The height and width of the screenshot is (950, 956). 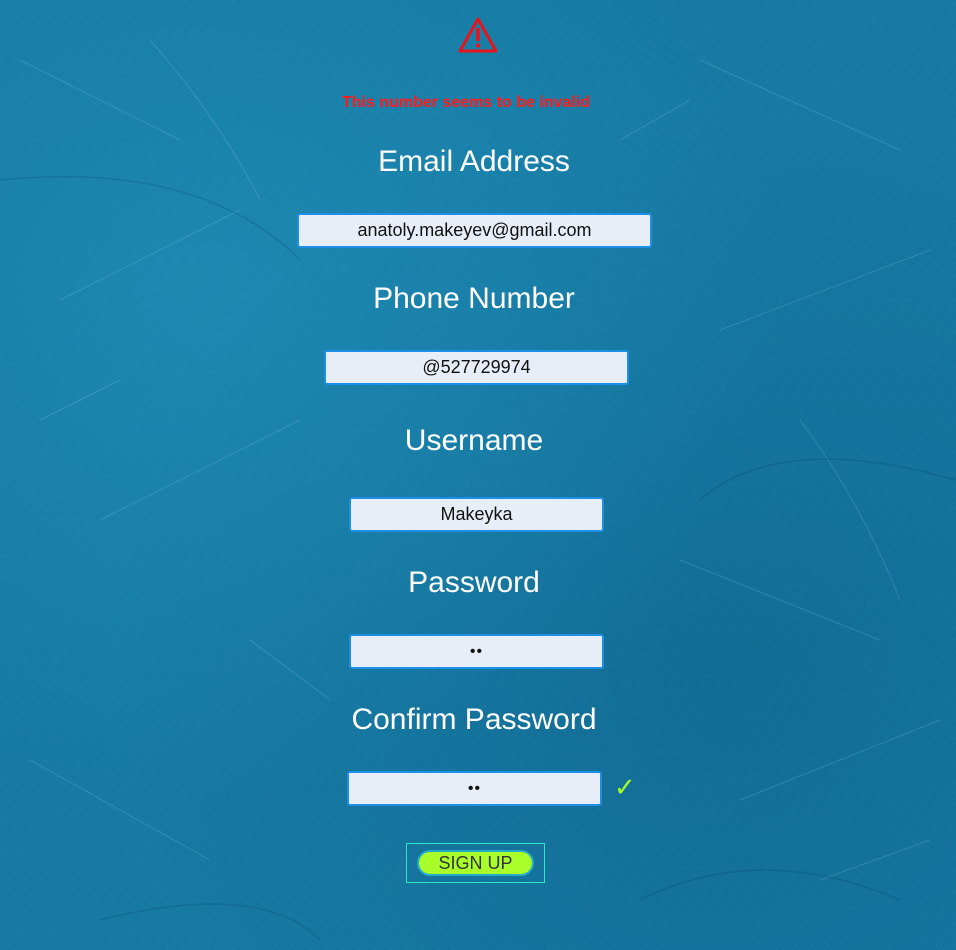 I want to click on phone-input, so click(x=476, y=367).